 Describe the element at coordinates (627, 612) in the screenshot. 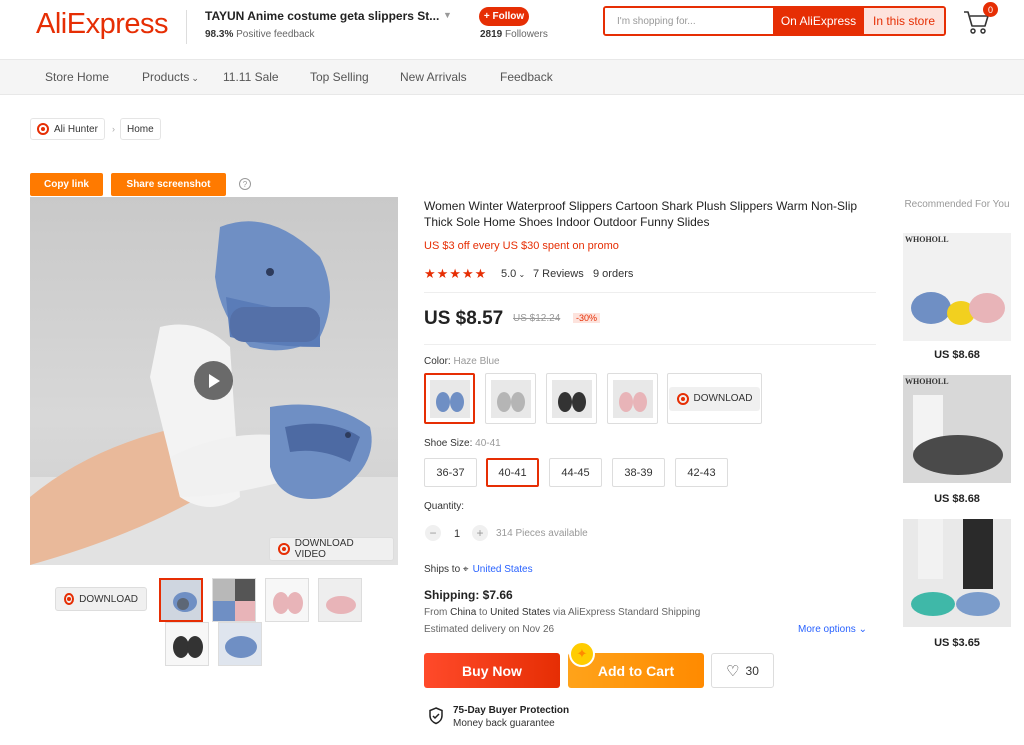

I see `ship-via: via AliExpress Standard Shipping` at that location.